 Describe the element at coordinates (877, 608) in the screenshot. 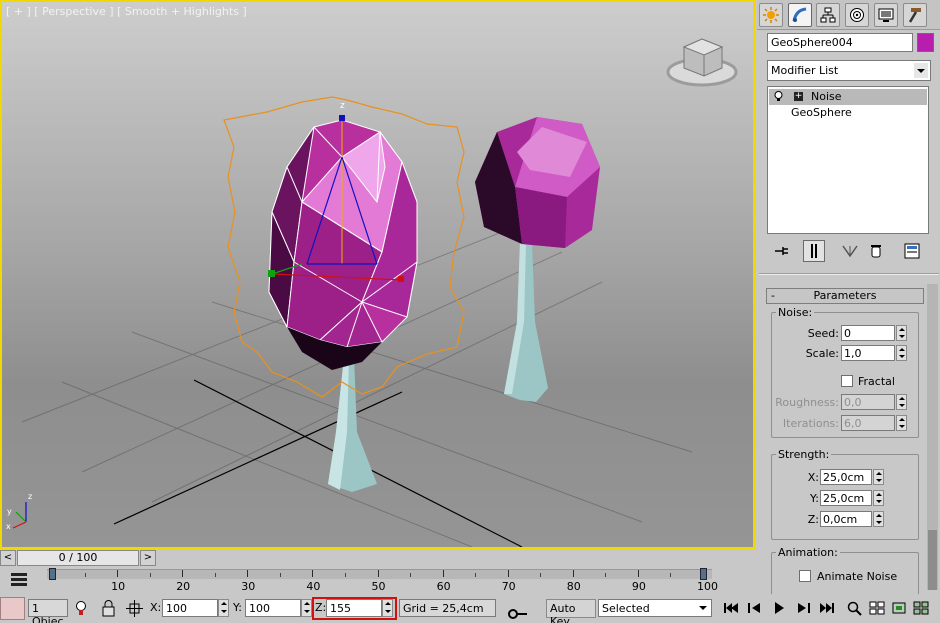

I see `zoom-all-icon` at that location.